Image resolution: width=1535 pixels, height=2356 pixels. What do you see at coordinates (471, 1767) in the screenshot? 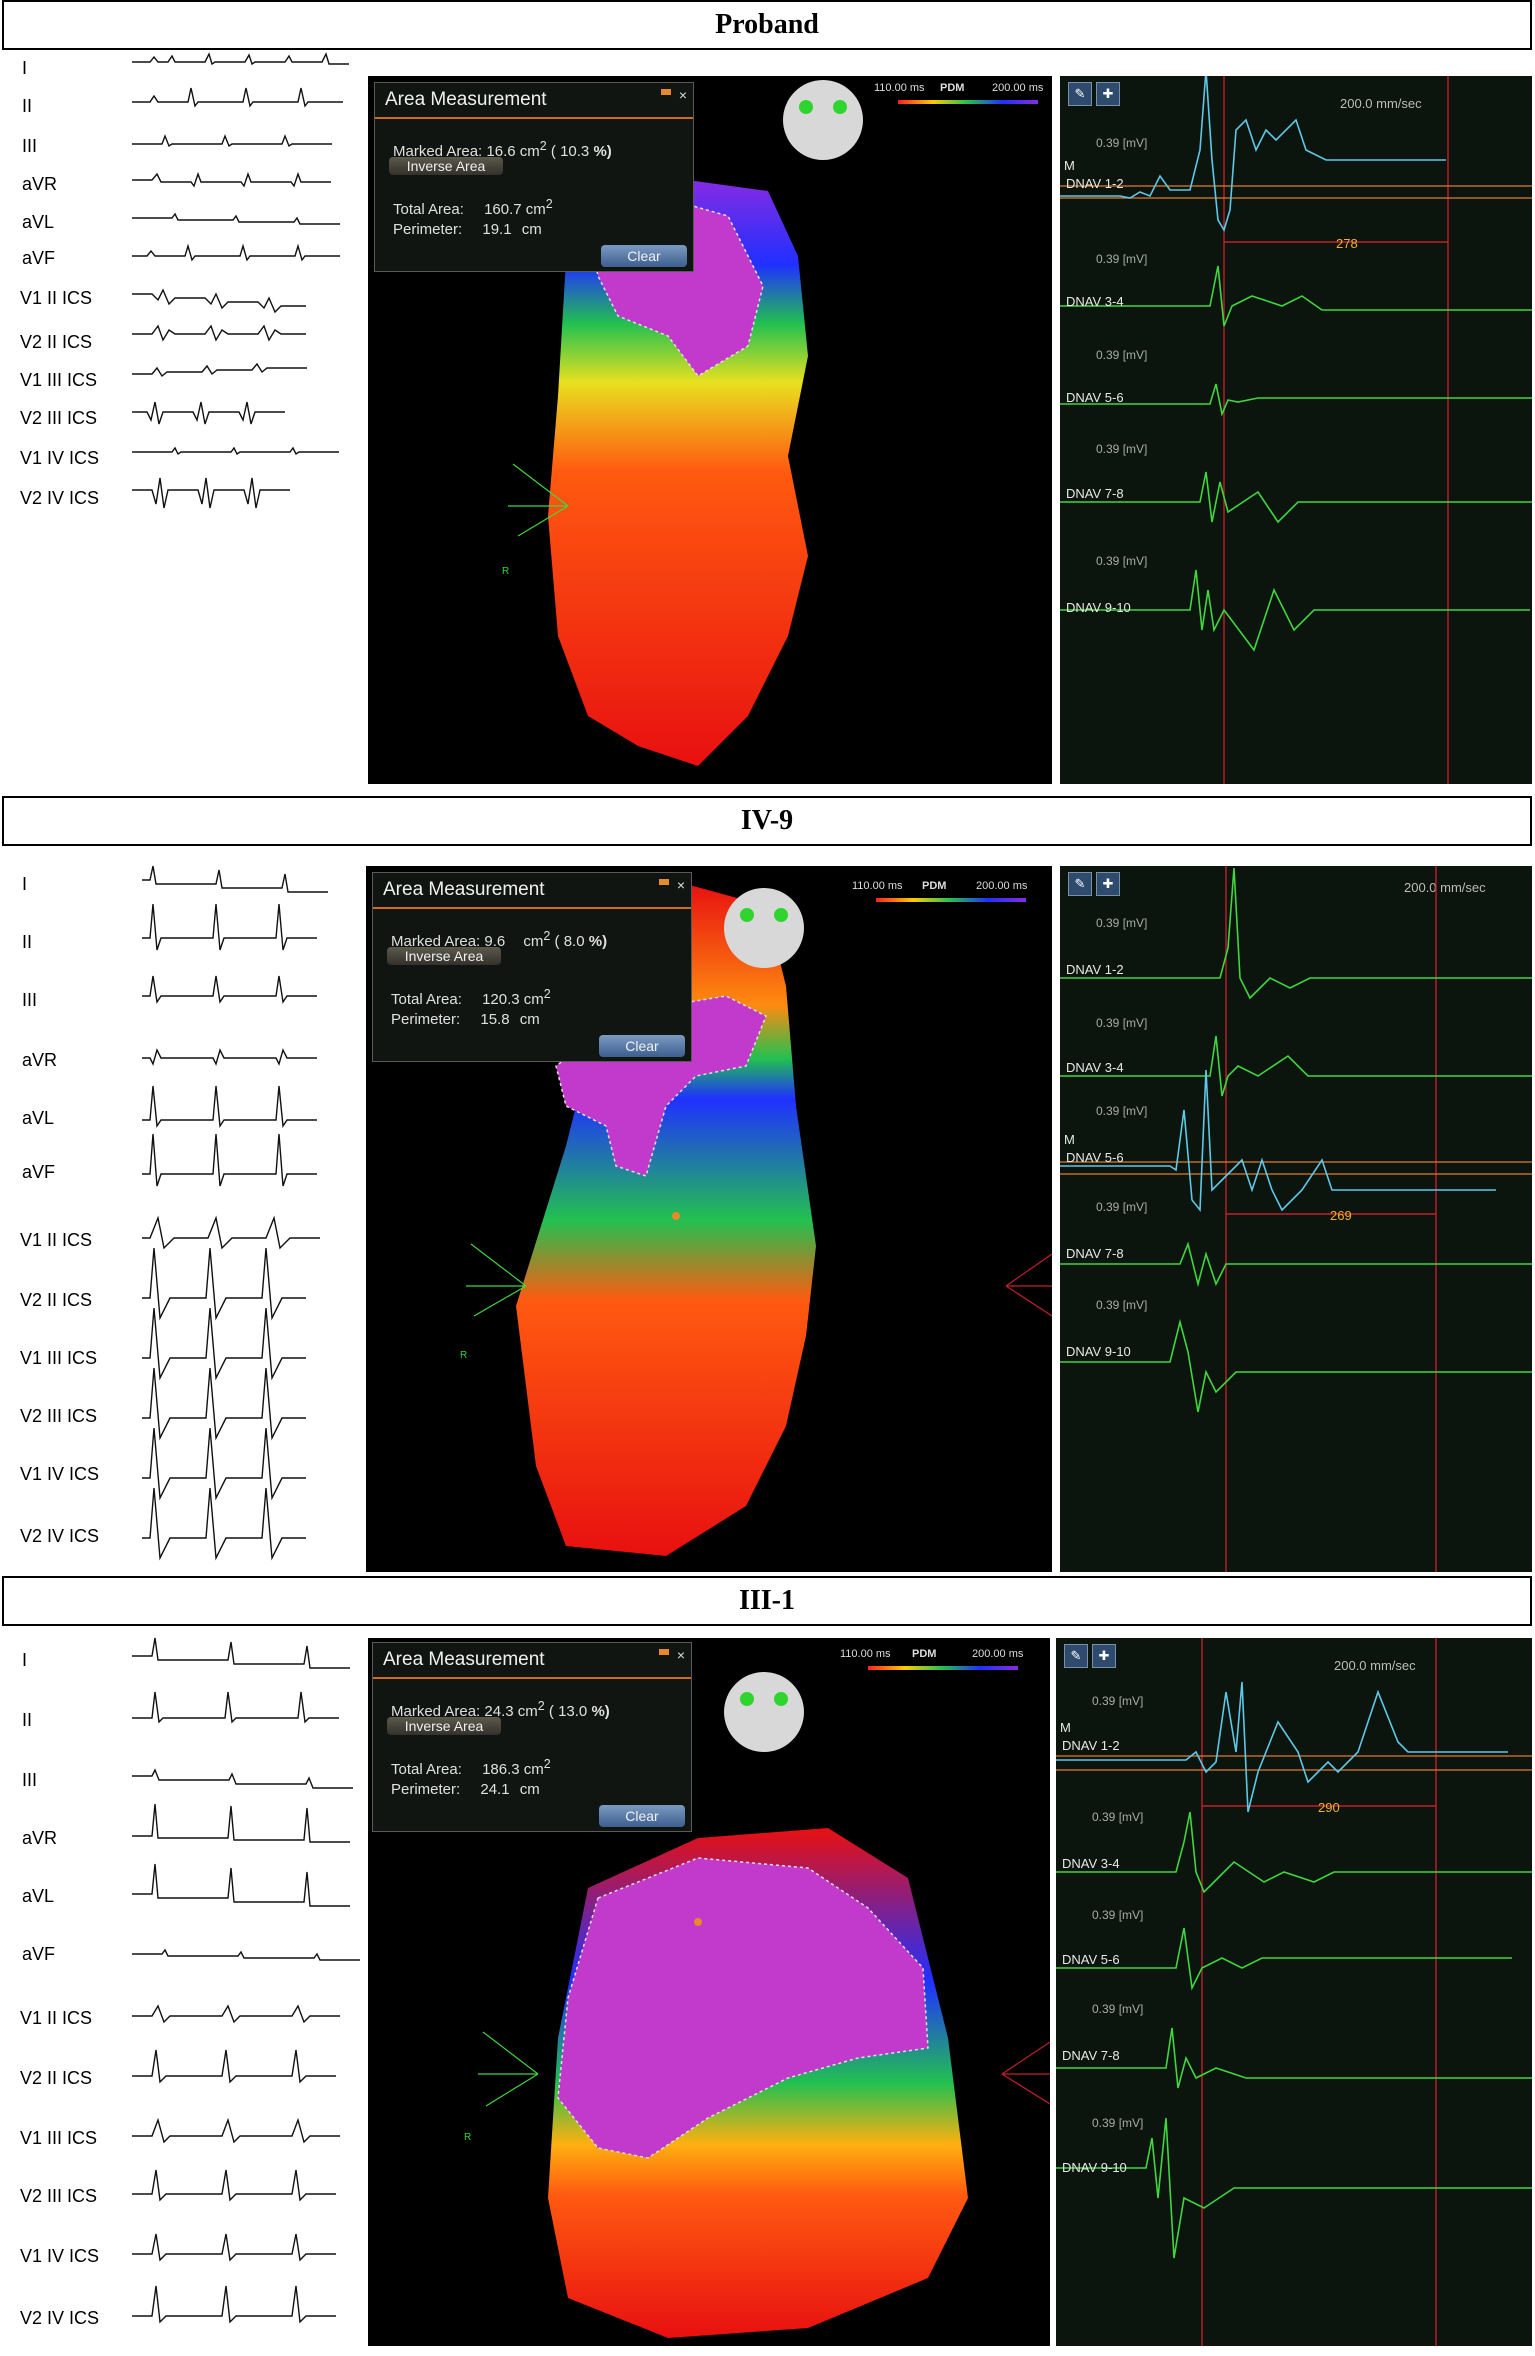
I see `total-area-row: Total Area: 186.3 cm2` at bounding box center [471, 1767].